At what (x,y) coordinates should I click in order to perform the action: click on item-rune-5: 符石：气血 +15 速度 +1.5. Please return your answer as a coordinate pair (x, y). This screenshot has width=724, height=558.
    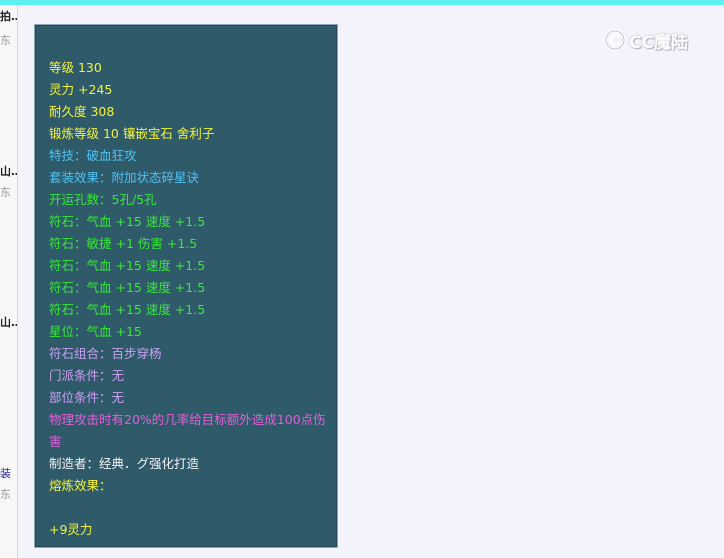
    Looking at the image, I should click on (127, 309).